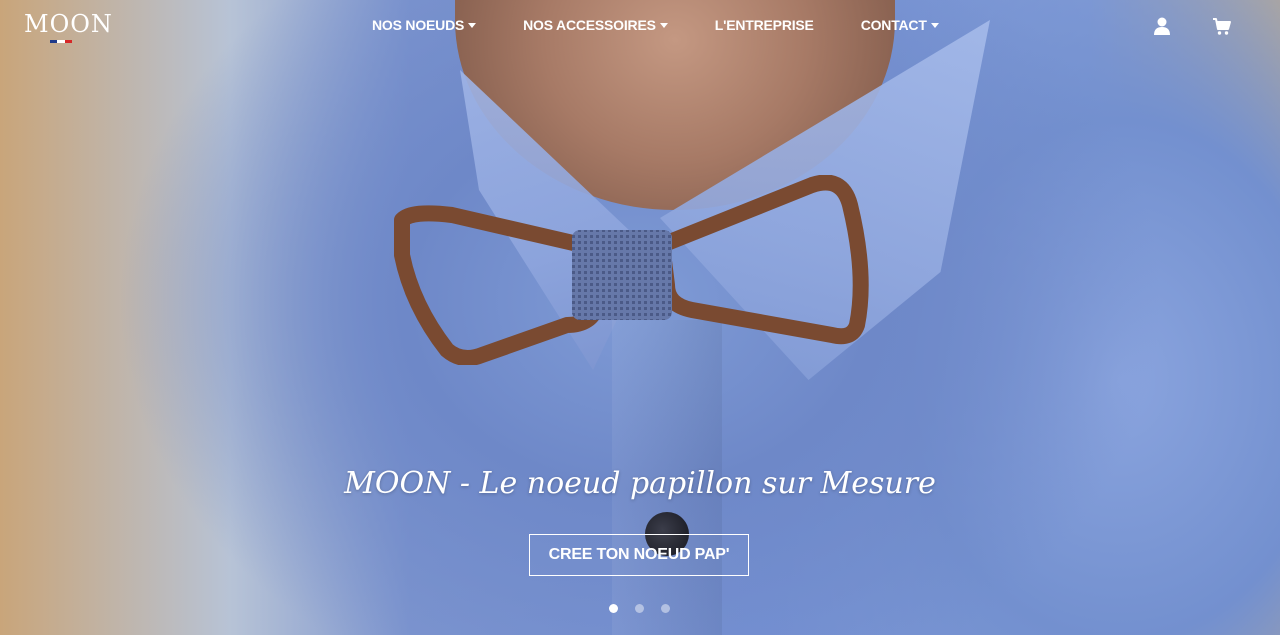 The height and width of the screenshot is (635, 1280). What do you see at coordinates (418, 25) in the screenshot?
I see `nav-item-label: NOS NOEUDS` at bounding box center [418, 25].